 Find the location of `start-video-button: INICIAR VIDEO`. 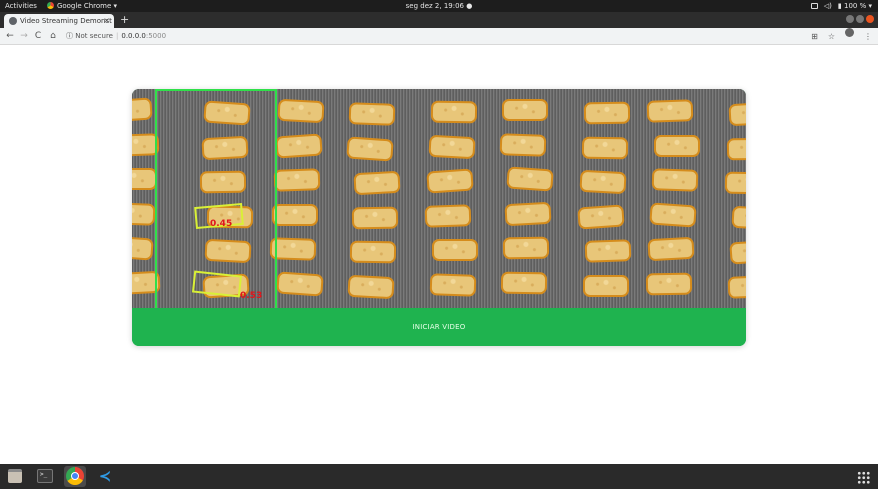

start-video-button: INICIAR VIDEO is located at coordinates (439, 327).